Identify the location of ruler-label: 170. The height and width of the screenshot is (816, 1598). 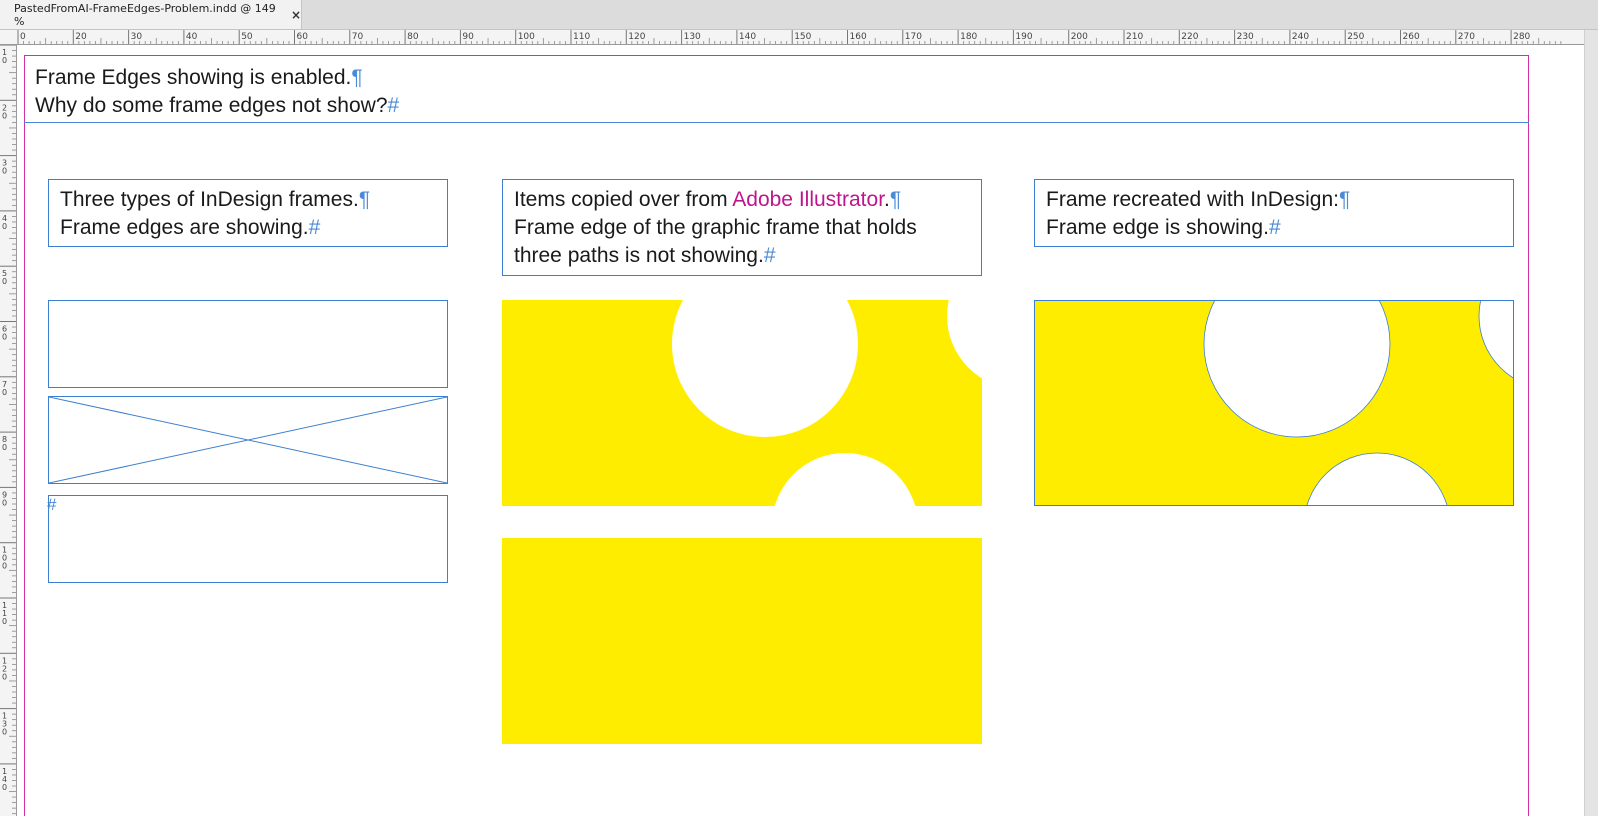
(913, 37).